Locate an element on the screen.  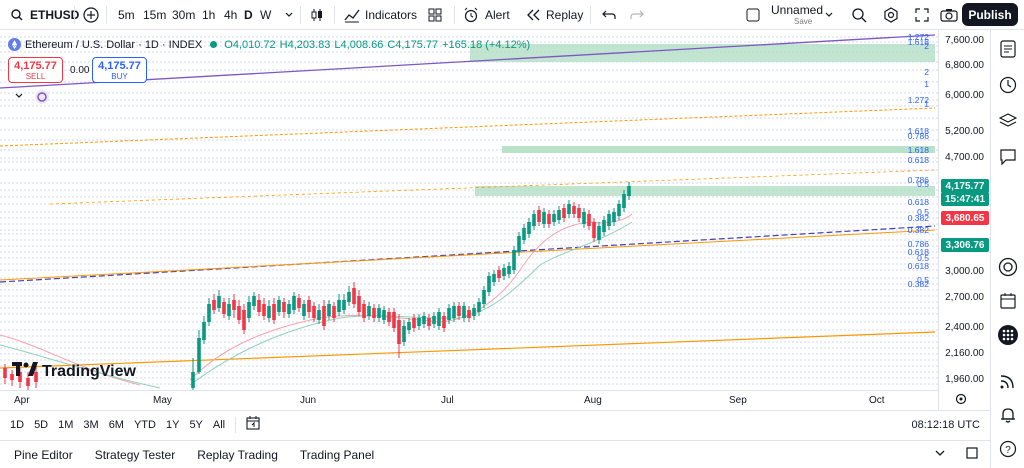
utc-clock: 08:12:18 UTC is located at coordinates (946, 425).